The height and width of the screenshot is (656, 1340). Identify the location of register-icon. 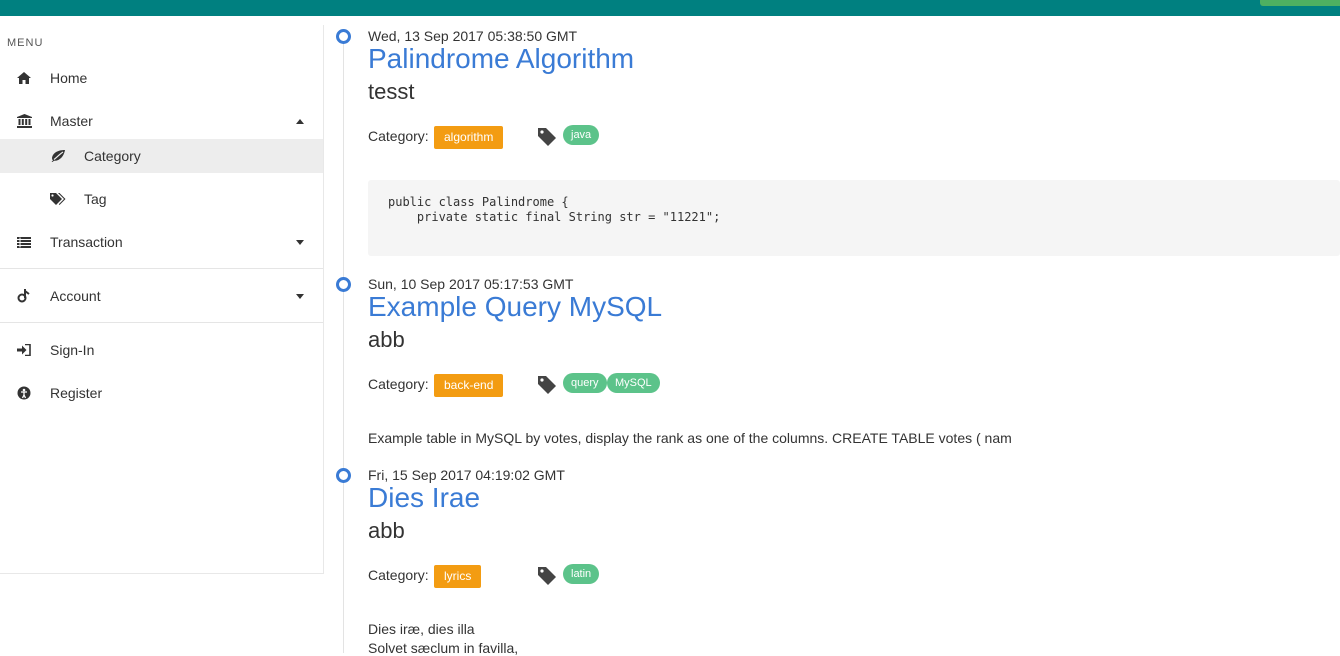
(24, 393).